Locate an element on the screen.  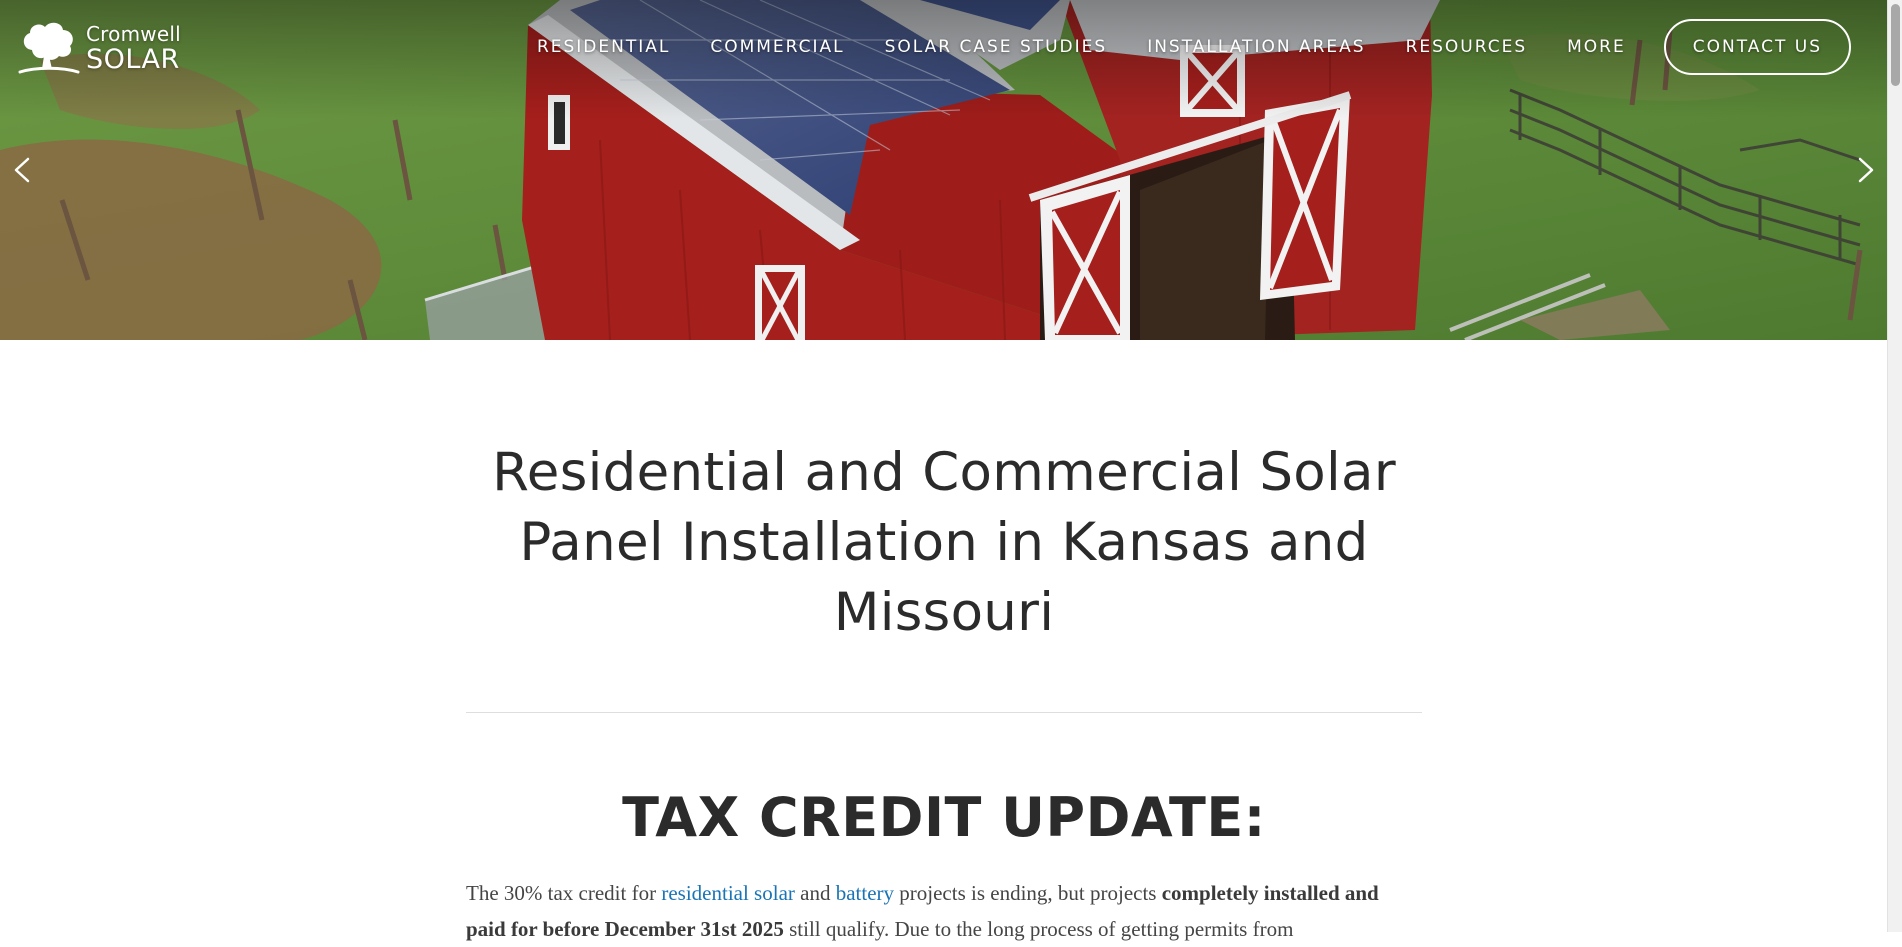
paragraph-text: The 30% tax credit for is located at coordinates (564, 893).